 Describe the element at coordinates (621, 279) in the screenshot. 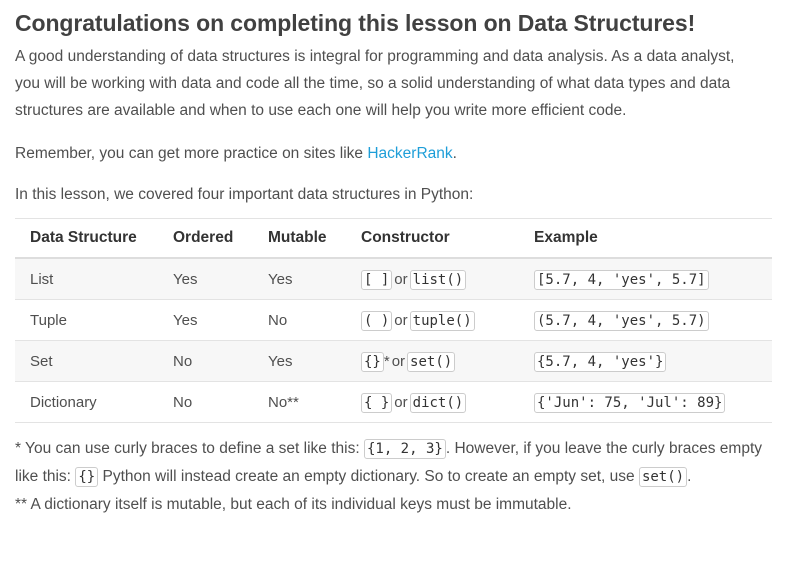

I see `code-example: [5.7, 4, 'yes', 5.7]` at that location.